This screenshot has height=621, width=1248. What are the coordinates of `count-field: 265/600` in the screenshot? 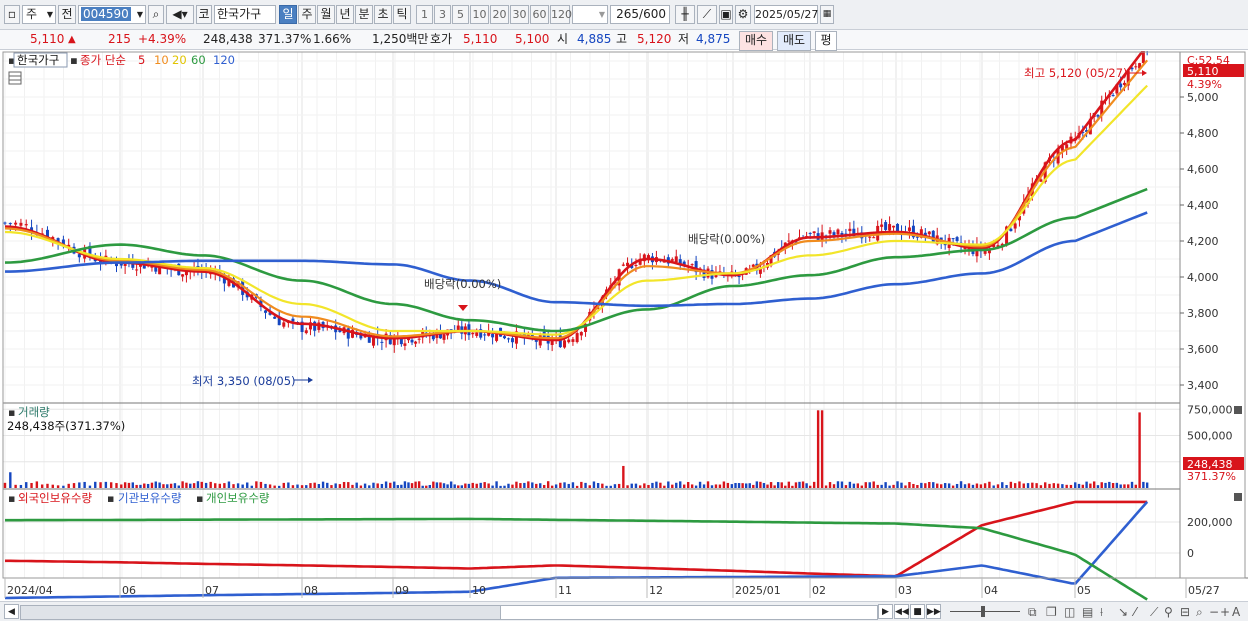 It's located at (640, 14).